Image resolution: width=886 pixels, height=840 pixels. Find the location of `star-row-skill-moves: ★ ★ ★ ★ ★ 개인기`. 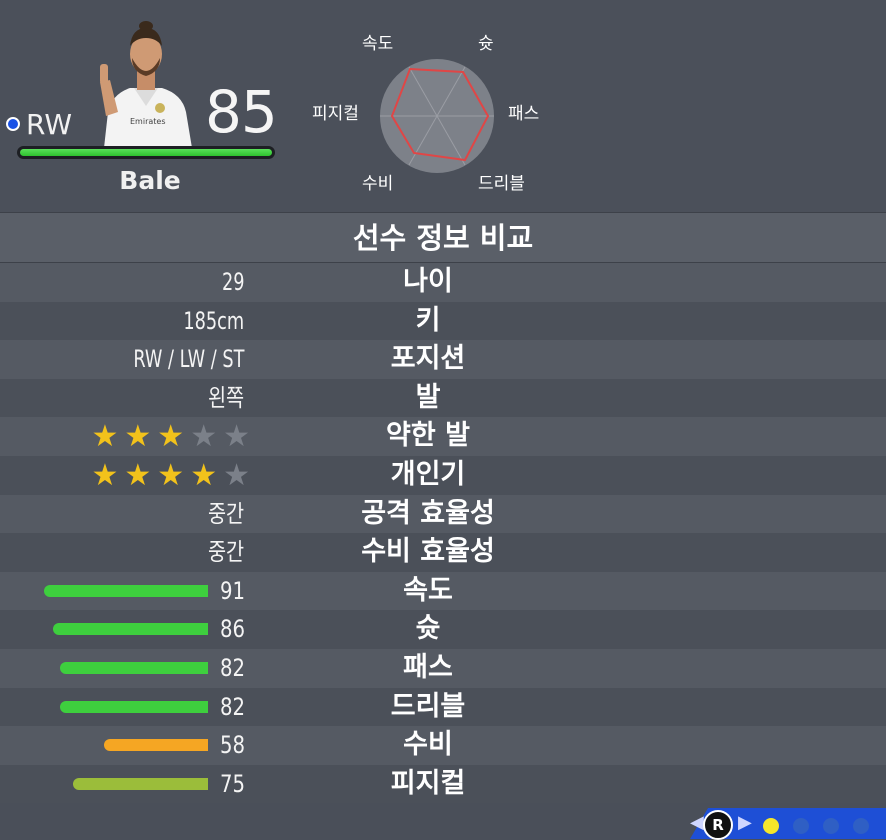

star-row-skill-moves: ★ ★ ★ ★ ★ 개인기 is located at coordinates (443, 475).